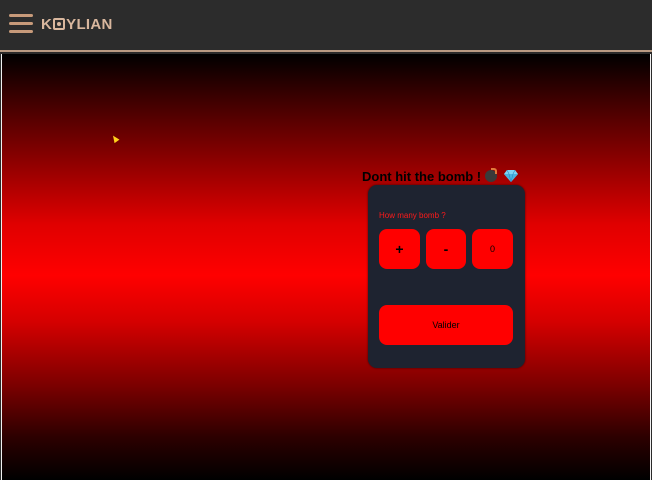  Describe the element at coordinates (446, 276) in the screenshot. I see `game-card: How many bomb ? + - 0 Valider` at that location.